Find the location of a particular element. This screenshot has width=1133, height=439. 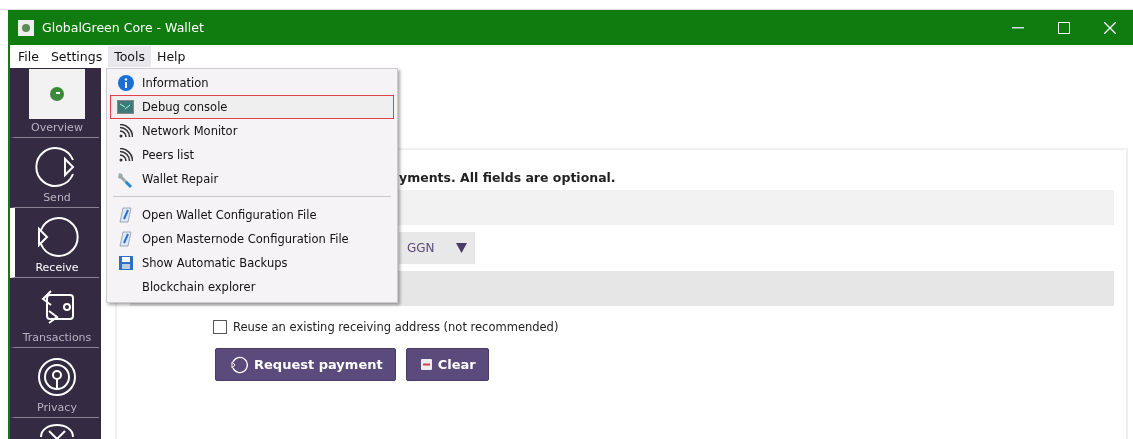

minimize-icon is located at coordinates (1018, 27).